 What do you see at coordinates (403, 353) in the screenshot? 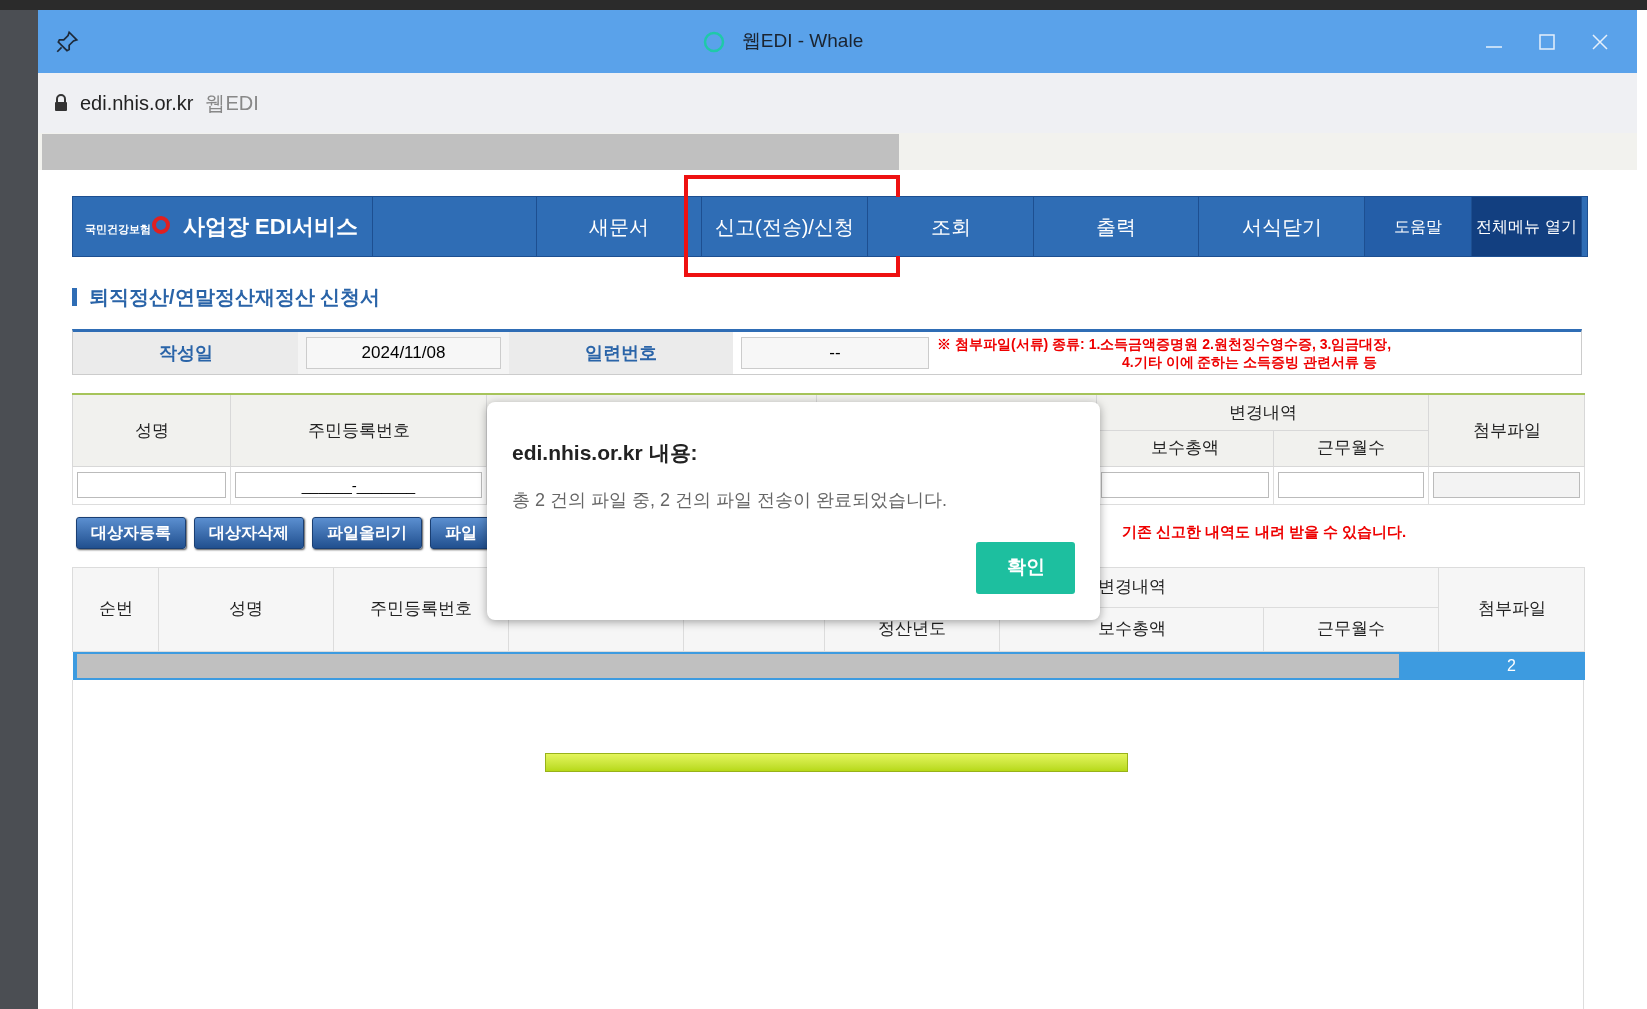
I see `date-field: 2024/11/08` at bounding box center [403, 353].